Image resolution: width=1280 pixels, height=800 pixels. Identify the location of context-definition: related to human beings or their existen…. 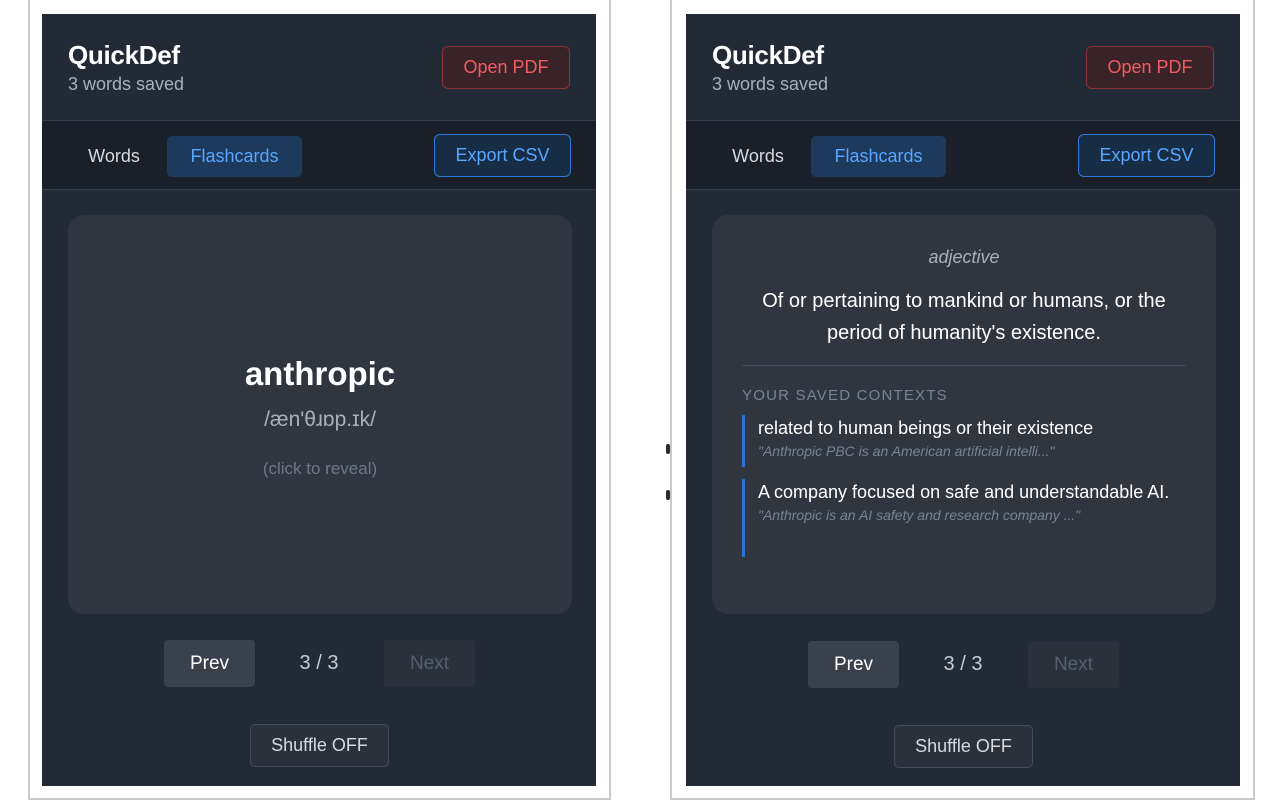
(926, 428).